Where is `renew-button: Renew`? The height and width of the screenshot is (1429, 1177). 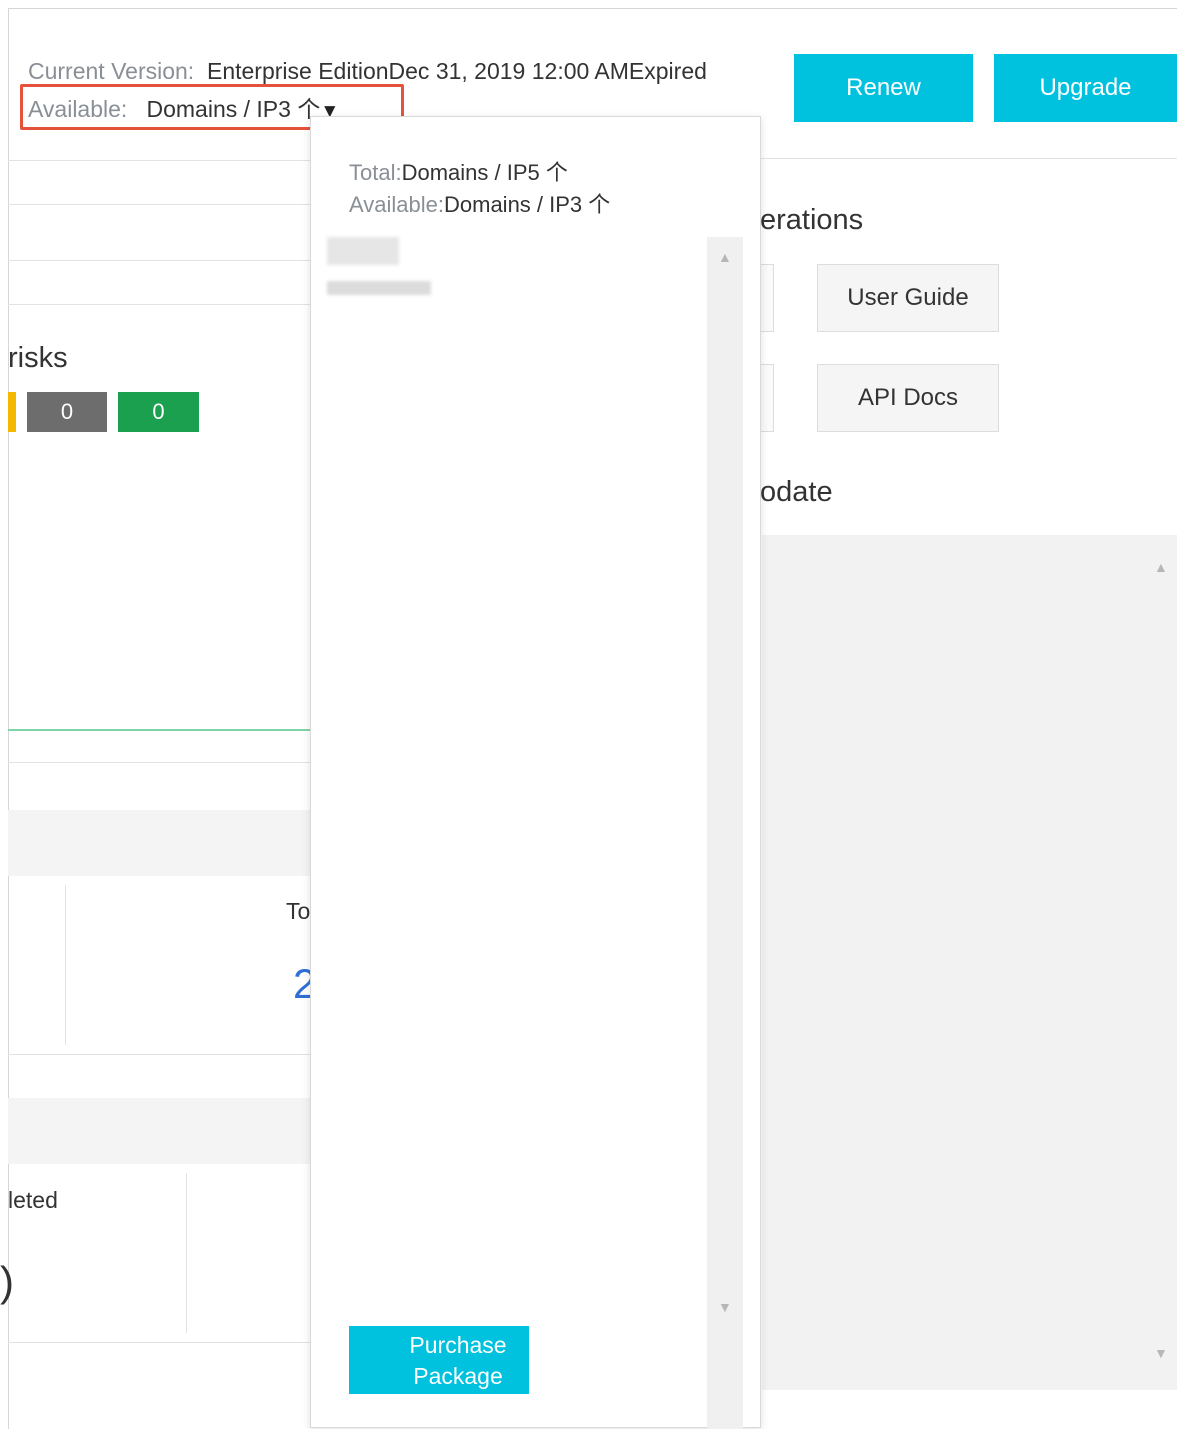
renew-button: Renew is located at coordinates (883, 88).